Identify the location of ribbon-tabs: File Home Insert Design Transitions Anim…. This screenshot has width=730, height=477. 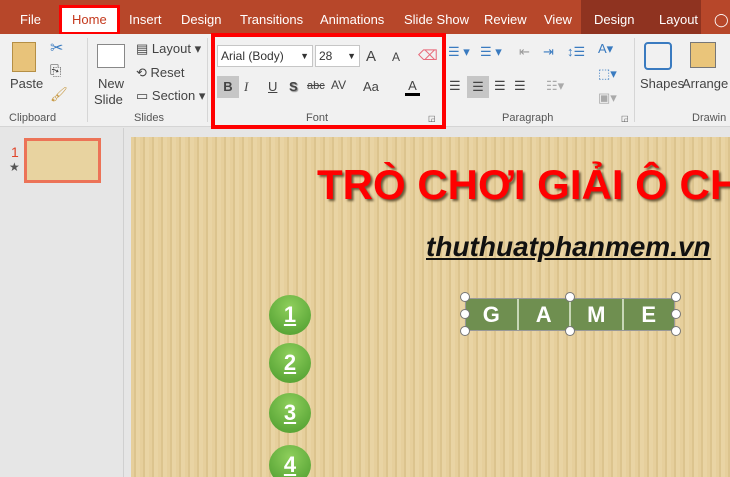
(365, 17).